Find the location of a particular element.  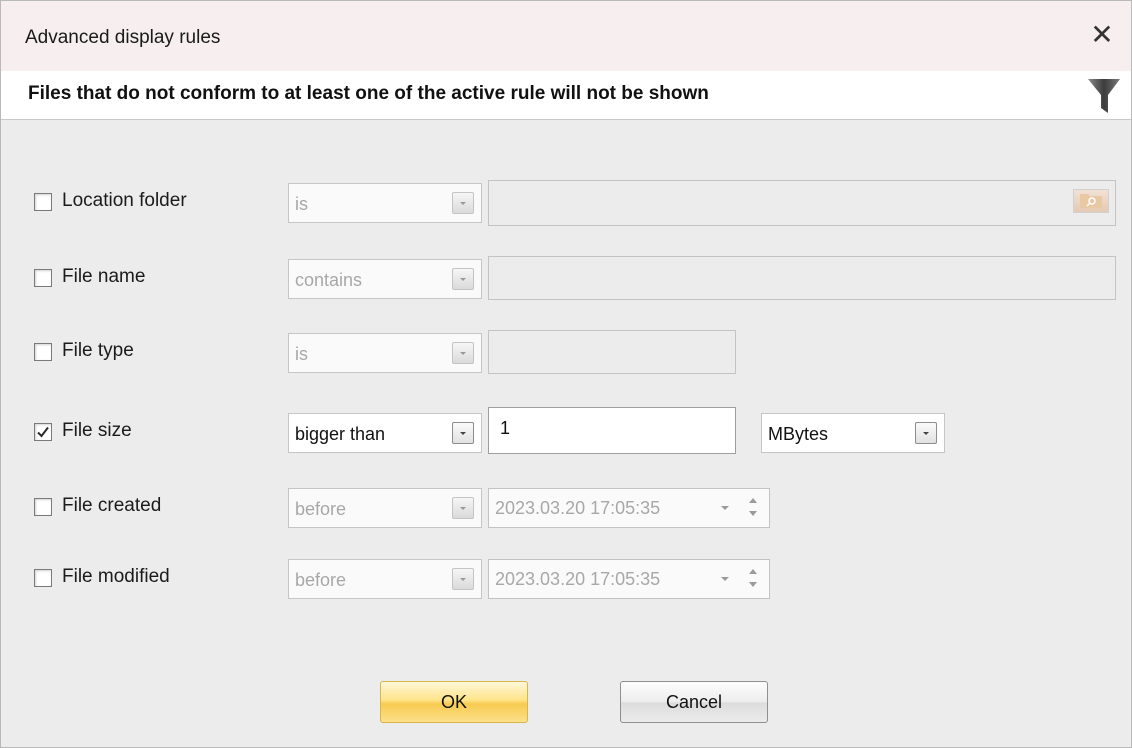

browse-folder-button is located at coordinates (1091, 201).